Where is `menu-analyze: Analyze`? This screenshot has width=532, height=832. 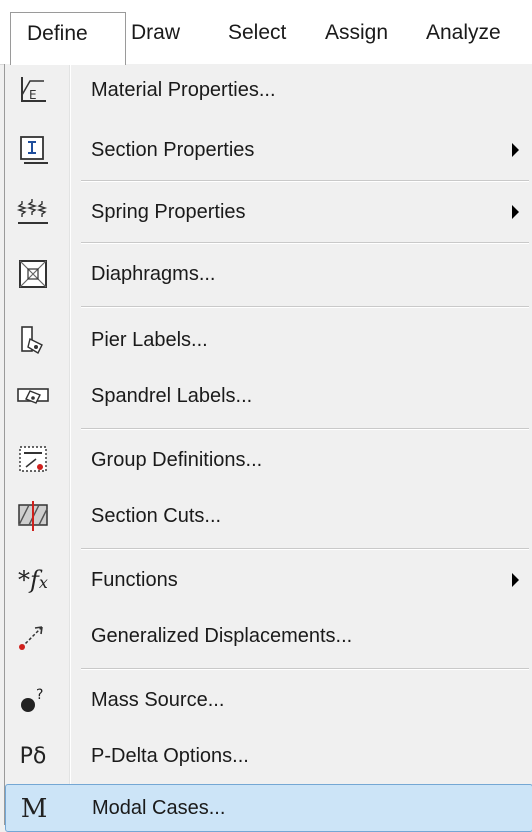
menu-analyze: Analyze is located at coordinates (463, 33).